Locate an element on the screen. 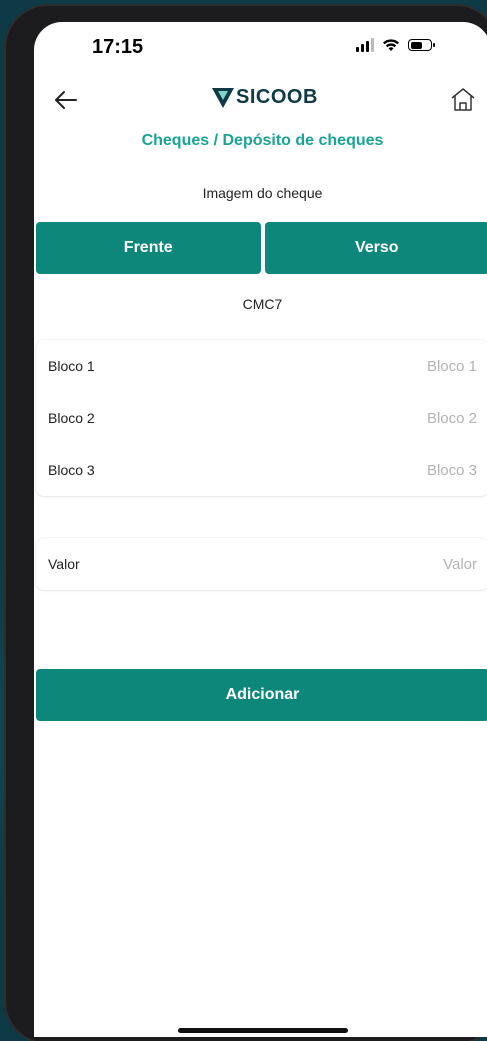 The width and height of the screenshot is (487, 1041). front-button: Frente is located at coordinates (148, 248).